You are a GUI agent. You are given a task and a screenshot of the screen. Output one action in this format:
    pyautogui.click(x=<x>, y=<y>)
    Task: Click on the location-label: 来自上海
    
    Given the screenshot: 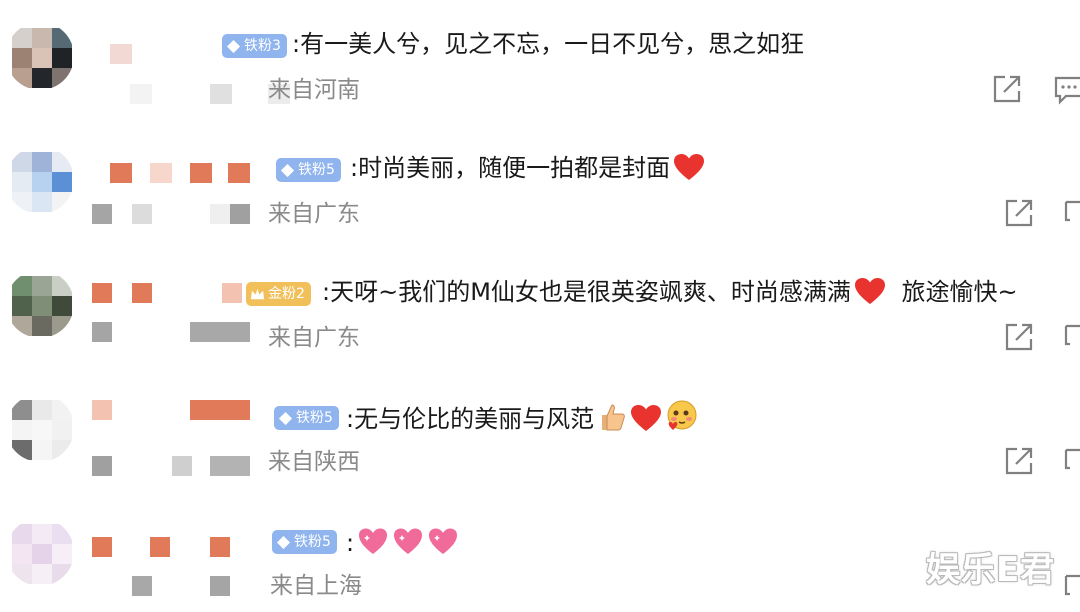 What is the action you would take?
    pyautogui.click(x=316, y=586)
    